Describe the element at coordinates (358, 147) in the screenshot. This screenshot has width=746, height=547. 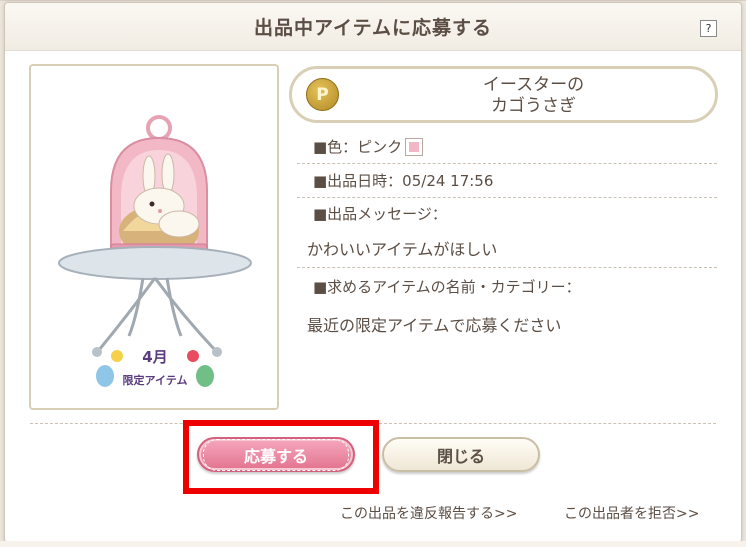
I see `color-label: ■色：ピンク` at that location.